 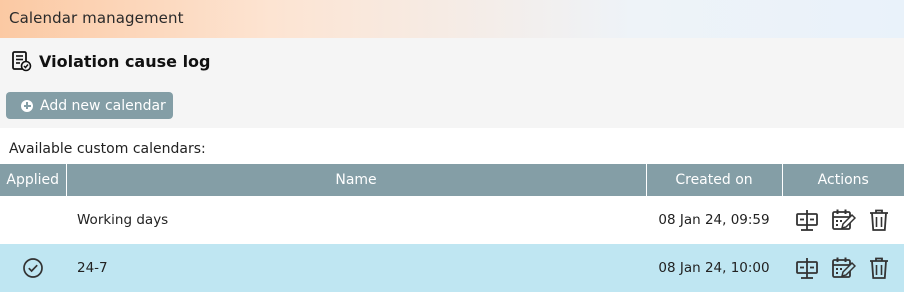 I want to click on column-header-actions: Actions, so click(x=842, y=180).